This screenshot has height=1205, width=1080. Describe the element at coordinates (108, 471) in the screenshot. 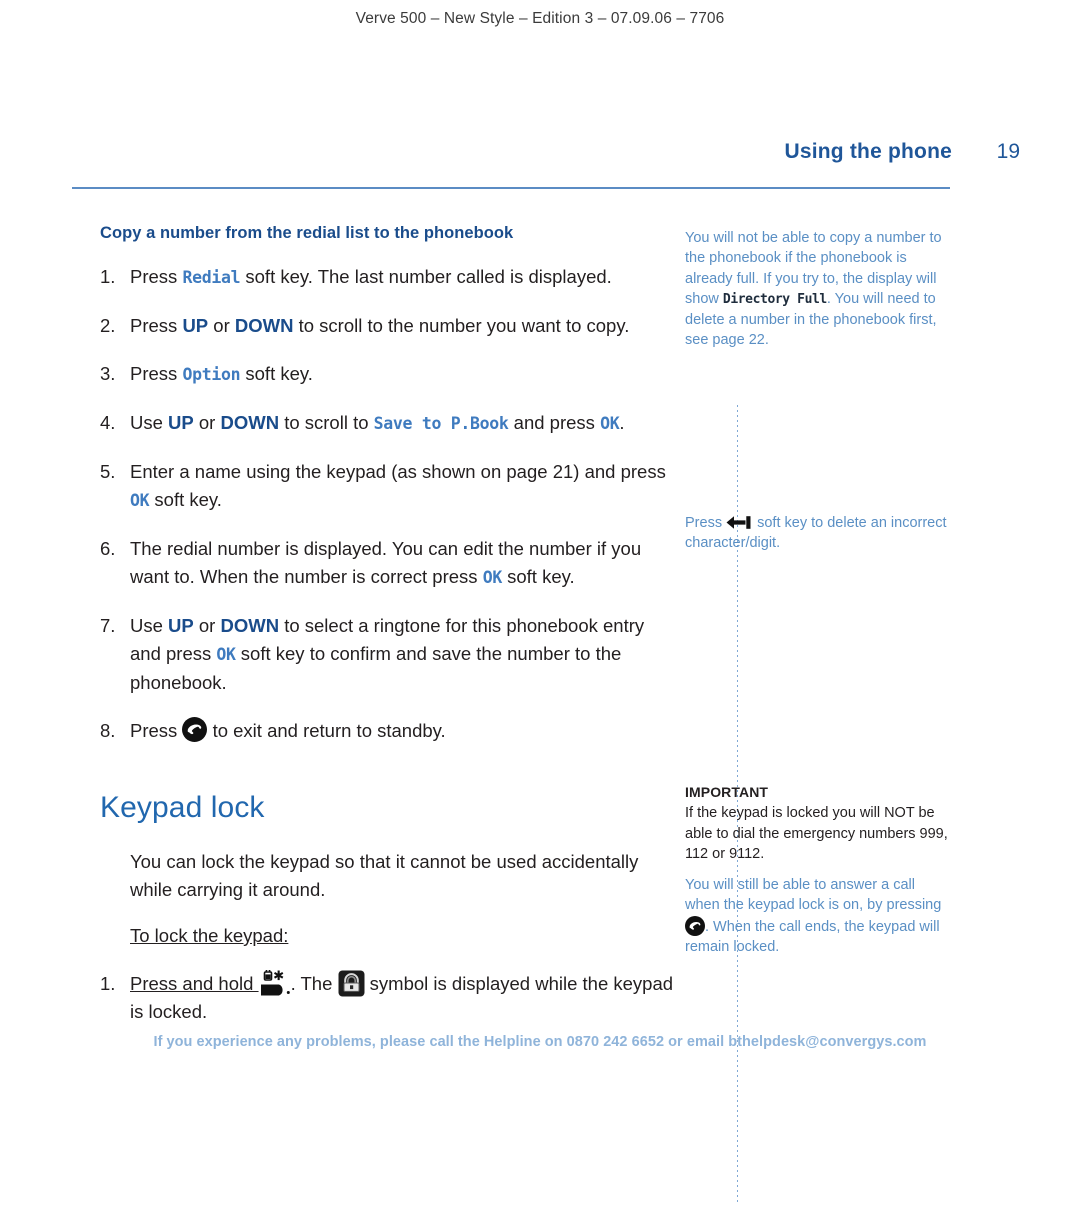

I see `step-number: 5.` at that location.